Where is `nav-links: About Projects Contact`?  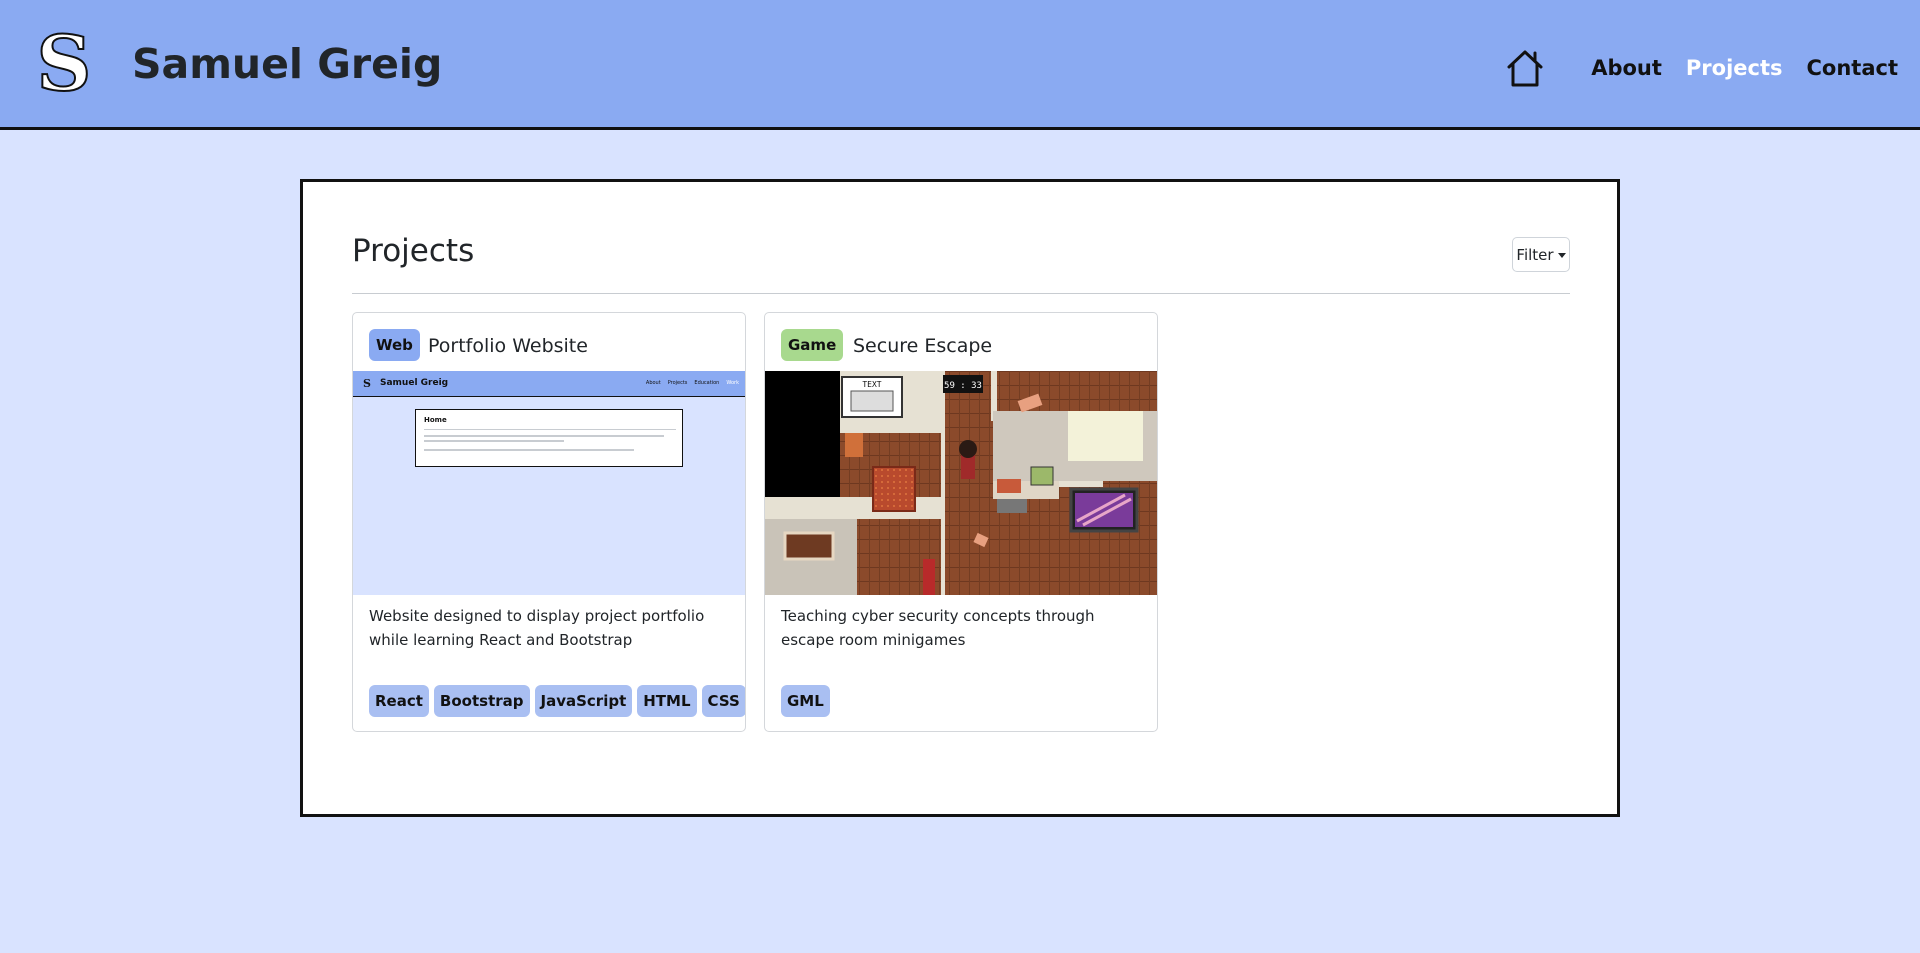 nav-links: About Projects Contact is located at coordinates (1701, 68).